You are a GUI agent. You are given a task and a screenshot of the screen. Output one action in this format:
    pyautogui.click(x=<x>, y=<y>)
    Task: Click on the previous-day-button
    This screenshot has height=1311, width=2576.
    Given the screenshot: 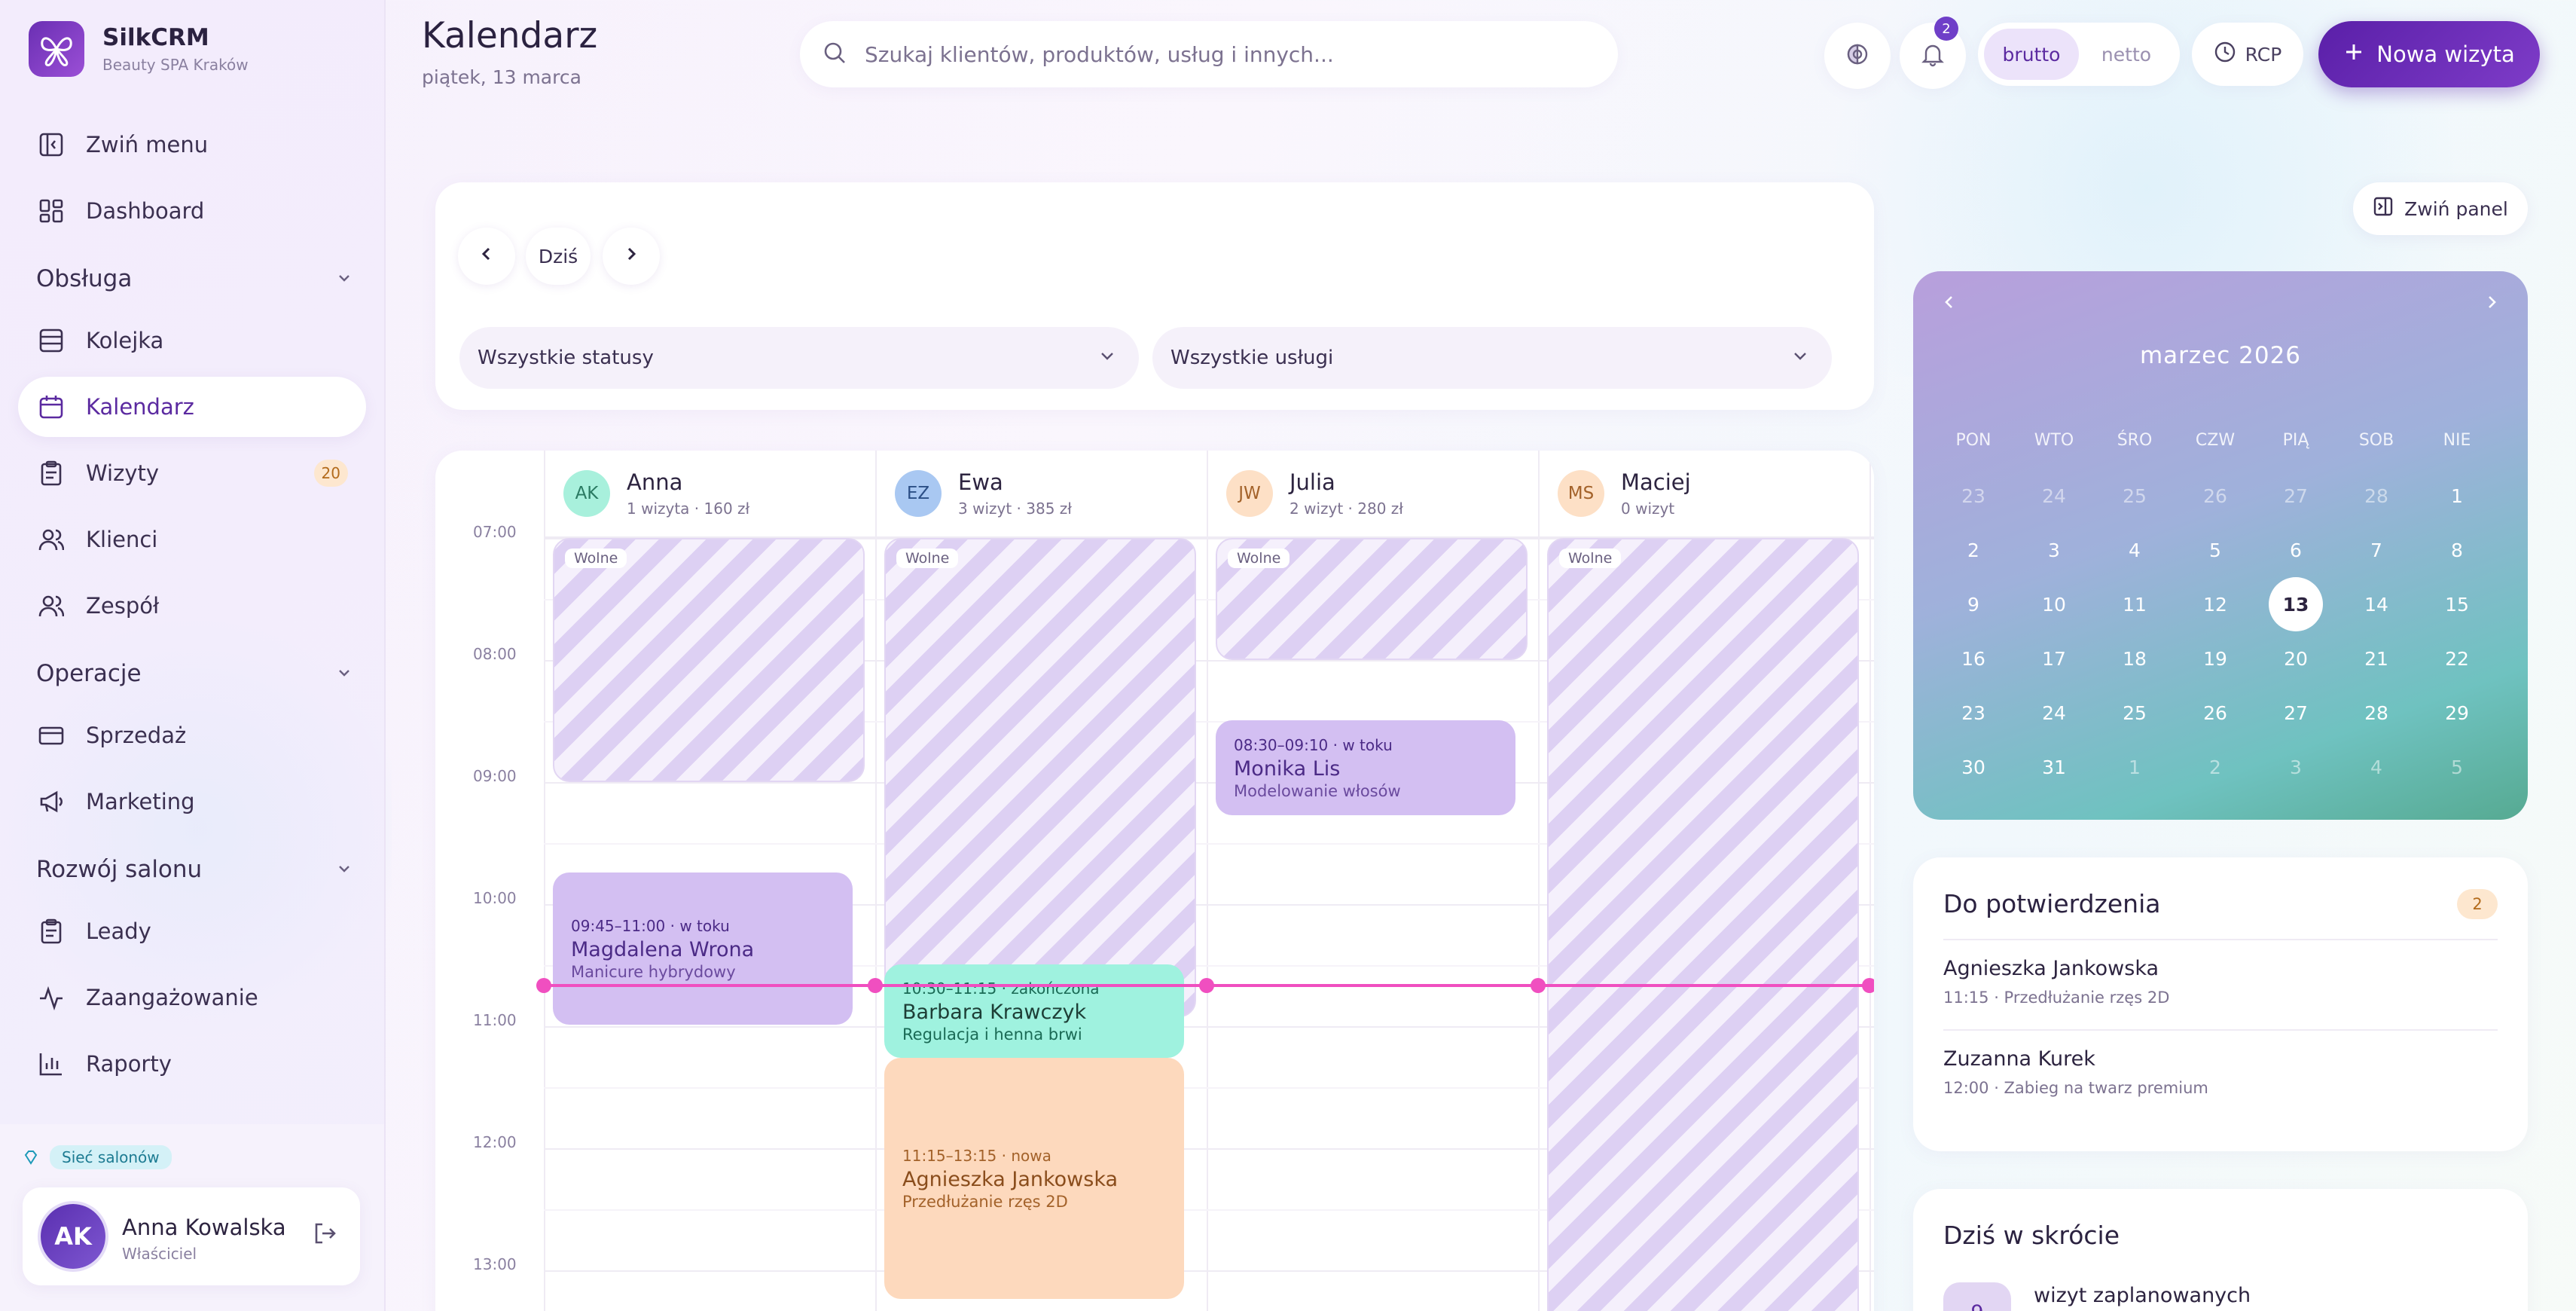 What is the action you would take?
    pyautogui.click(x=487, y=256)
    